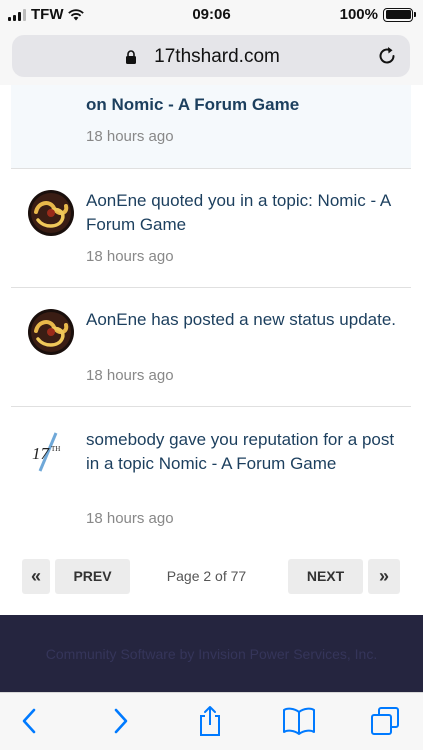 This screenshot has height=750, width=423. I want to click on chevron-right-icon, so click(121, 721).